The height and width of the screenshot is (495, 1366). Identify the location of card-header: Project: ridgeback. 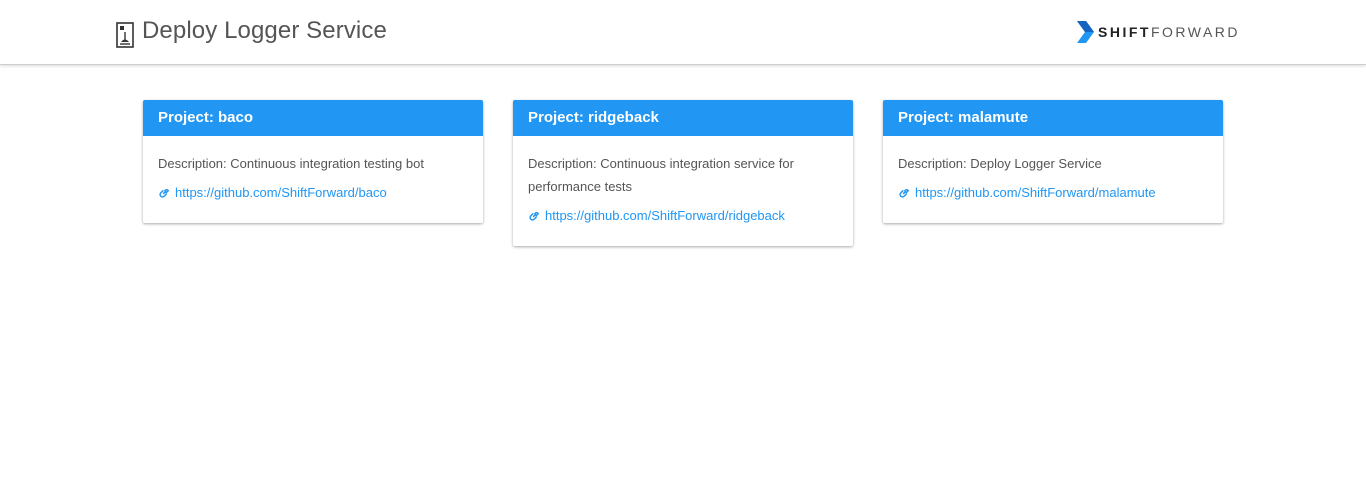
(683, 118).